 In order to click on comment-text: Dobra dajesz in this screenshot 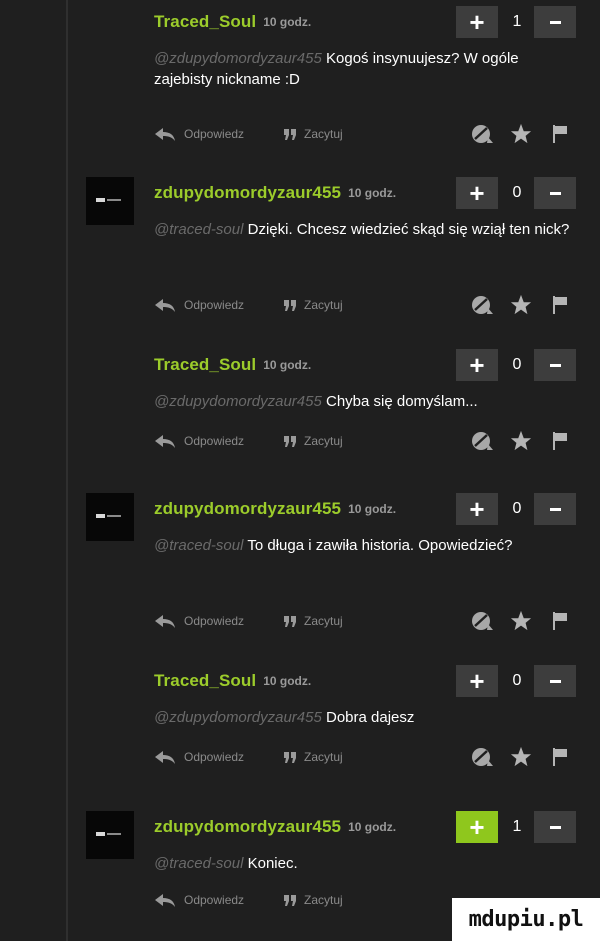, I will do `click(370, 717)`.